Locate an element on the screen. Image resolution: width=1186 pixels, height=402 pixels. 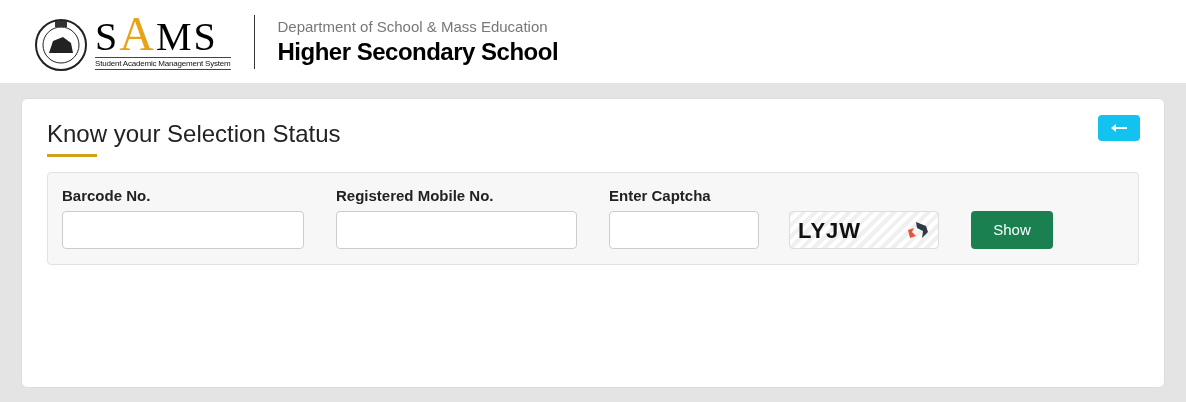
show-button: Show is located at coordinates (1012, 230).